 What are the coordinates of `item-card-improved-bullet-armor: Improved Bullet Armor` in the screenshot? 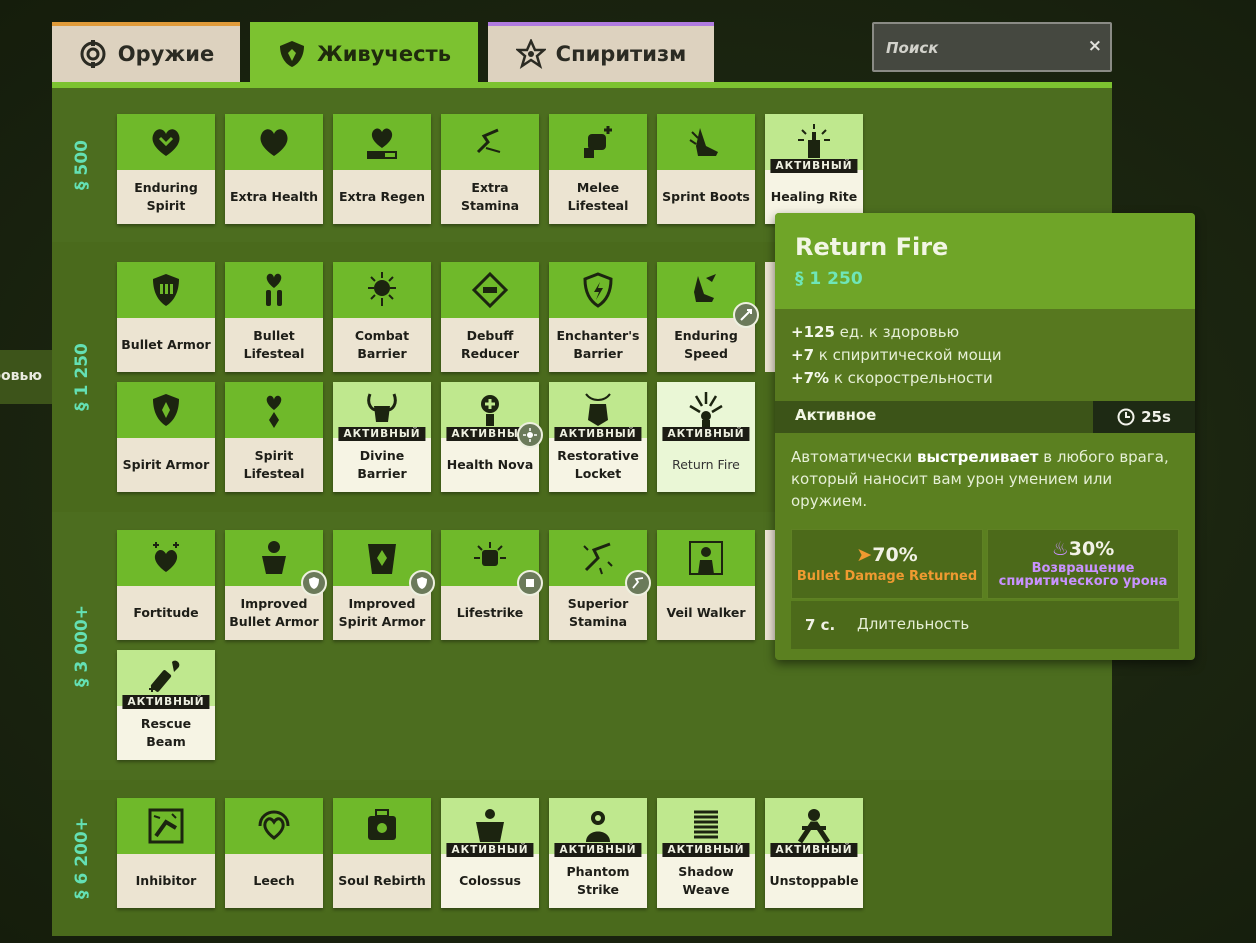 It's located at (276, 585).